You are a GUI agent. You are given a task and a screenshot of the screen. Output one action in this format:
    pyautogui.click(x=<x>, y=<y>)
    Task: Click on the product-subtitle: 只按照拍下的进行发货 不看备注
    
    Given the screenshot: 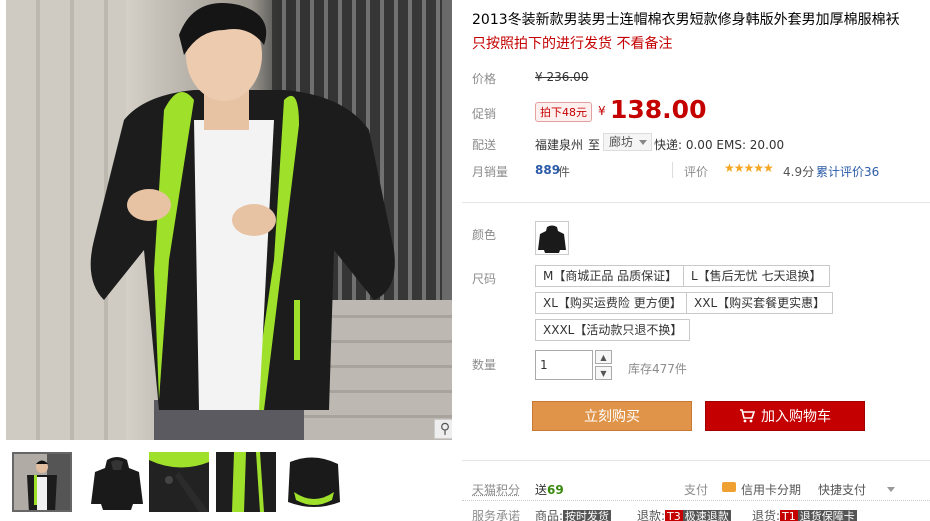 What is the action you would take?
    pyautogui.click(x=572, y=44)
    